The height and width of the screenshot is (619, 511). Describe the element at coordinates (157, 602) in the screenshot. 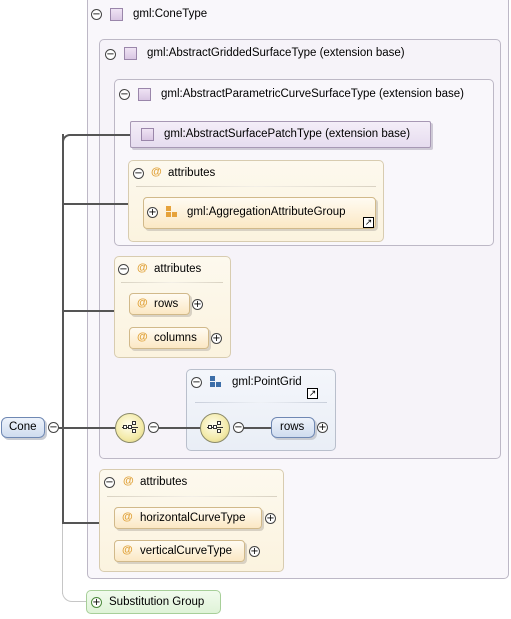

I see `substitution-group-label: Substitution Group` at that location.